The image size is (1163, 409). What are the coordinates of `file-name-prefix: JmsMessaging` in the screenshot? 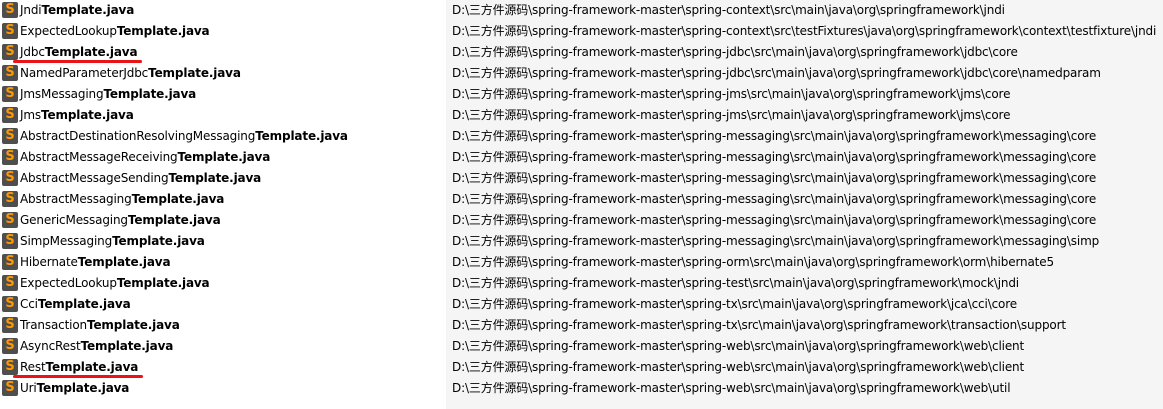 It's located at (62, 94).